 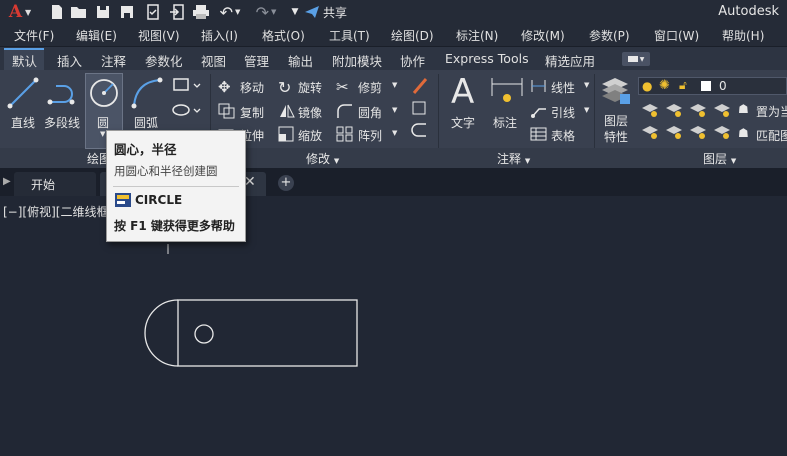 I want to click on rotate-button: ↻ 旋转, so click(x=304, y=87).